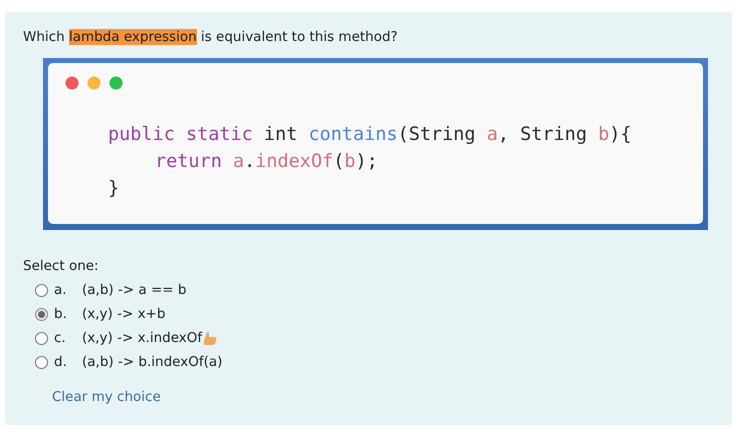  What do you see at coordinates (266, 162) in the screenshot?
I see `code-line: return a.indexOf(b);` at bounding box center [266, 162].